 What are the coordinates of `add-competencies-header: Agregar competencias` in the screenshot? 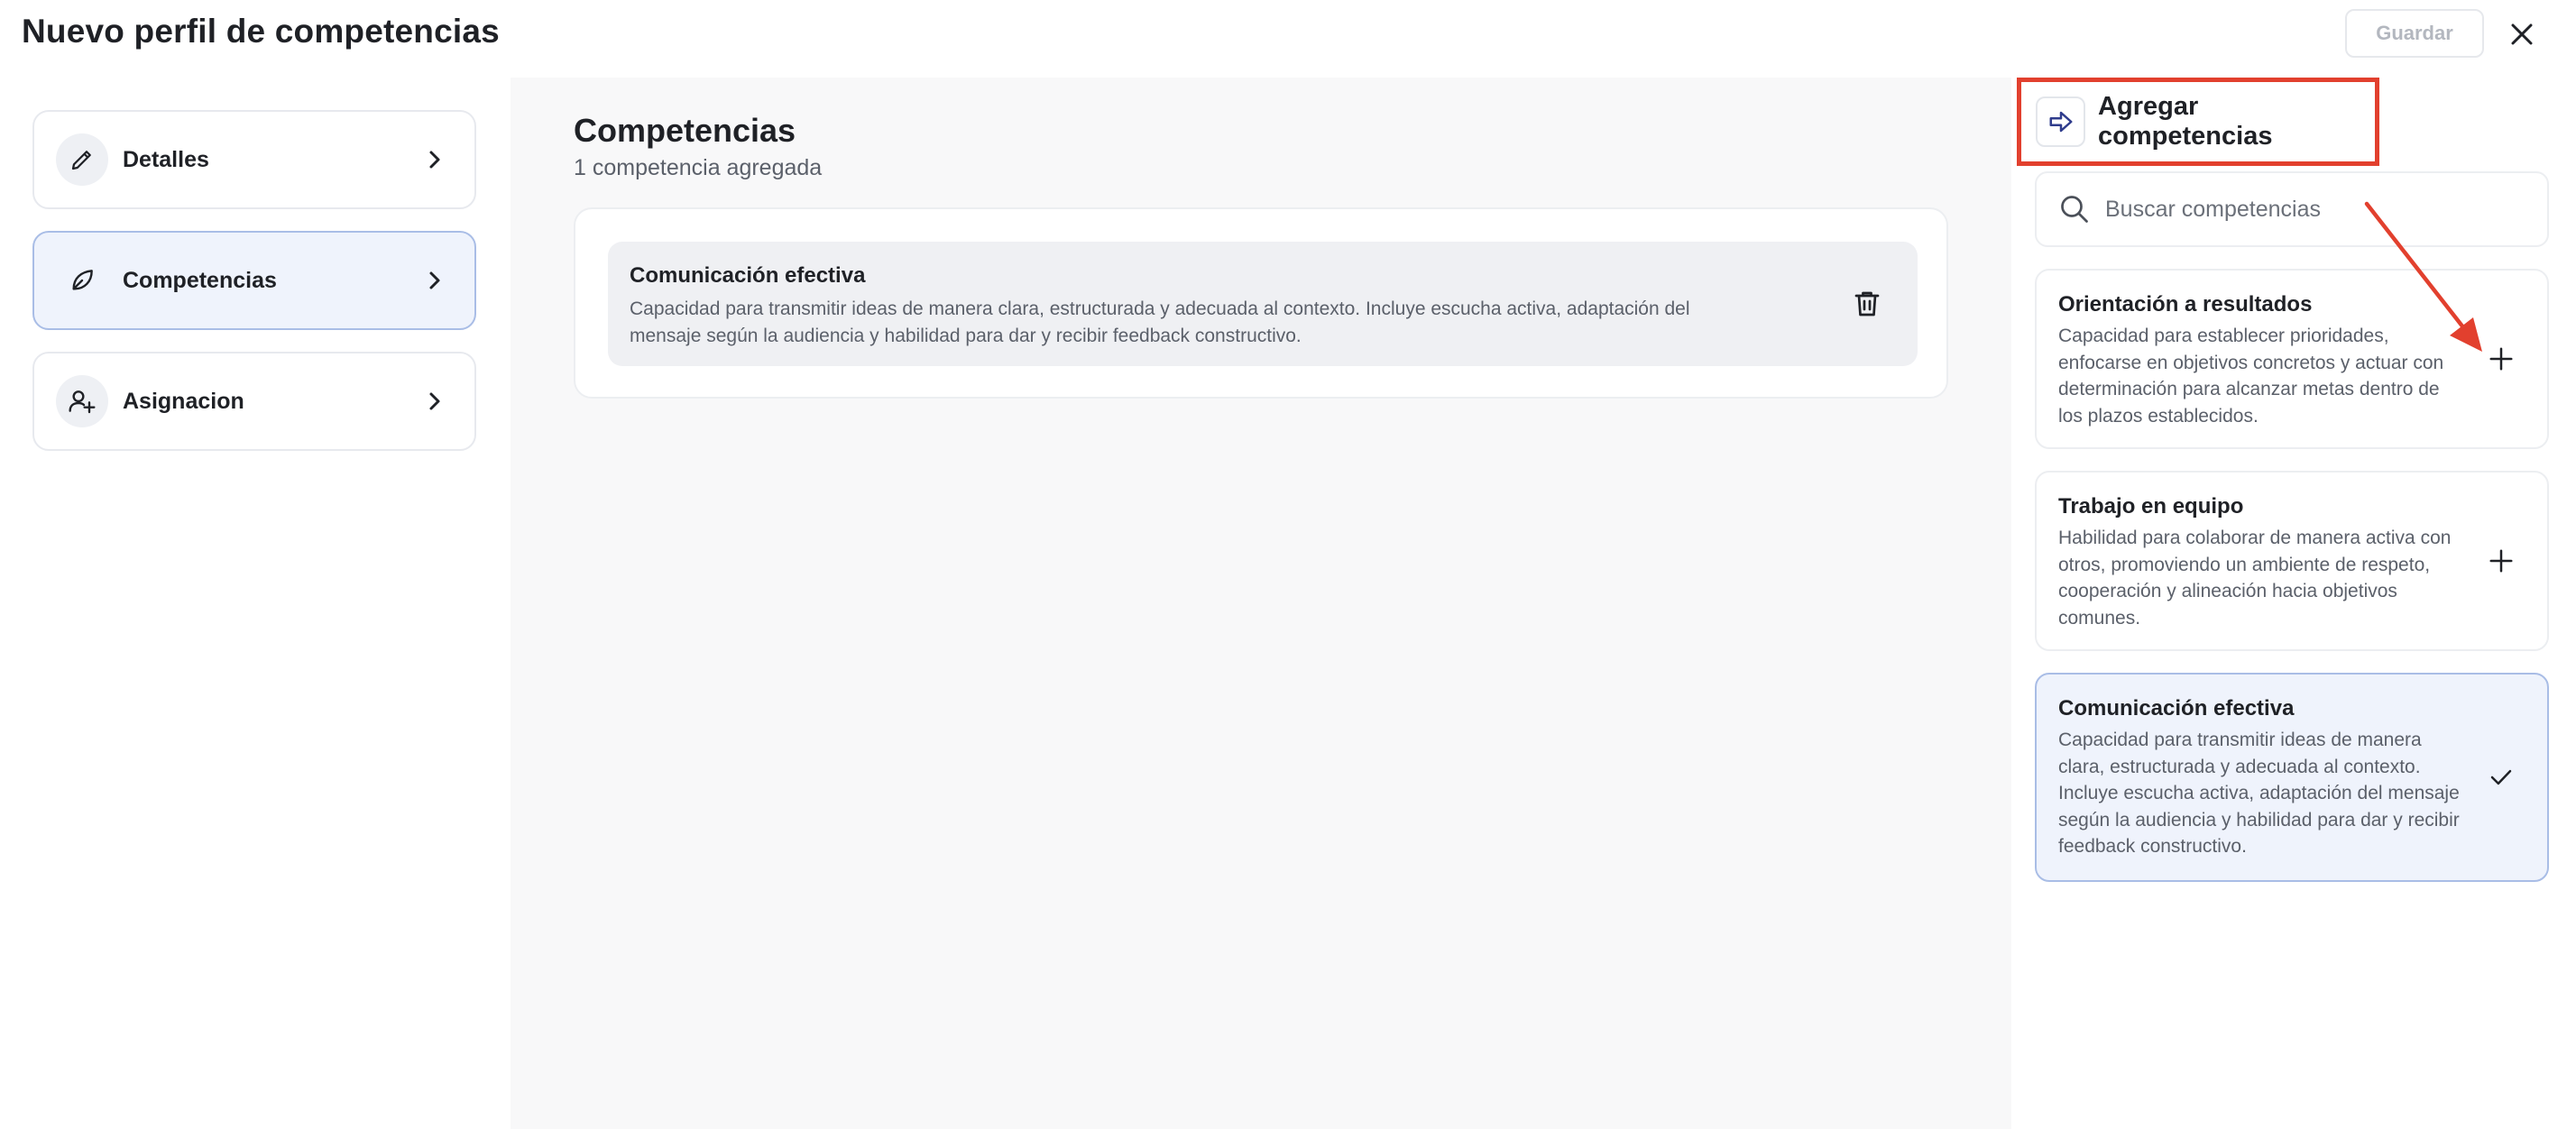 It's located at (2198, 122).